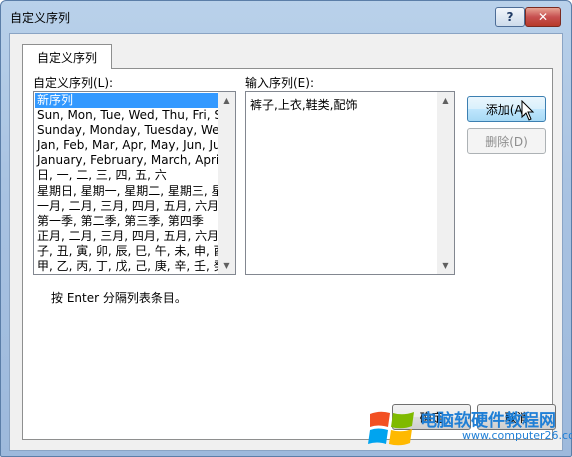 This screenshot has width=572, height=457. Describe the element at coordinates (279, 83) in the screenshot. I see `list-entries-label: 输入序列(E):` at that location.